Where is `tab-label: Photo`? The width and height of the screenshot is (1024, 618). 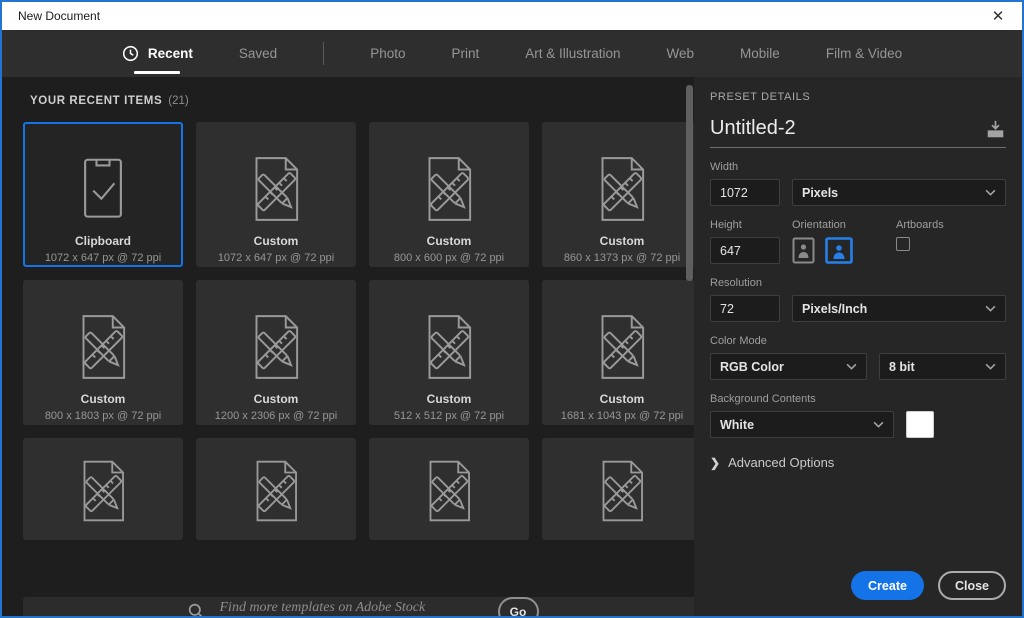 tab-label: Photo is located at coordinates (388, 53).